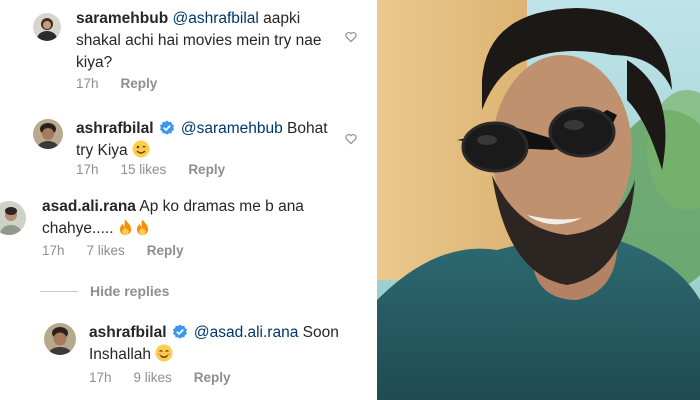  I want to click on comment-meta: 17h 15 likes Reply, so click(161, 169).